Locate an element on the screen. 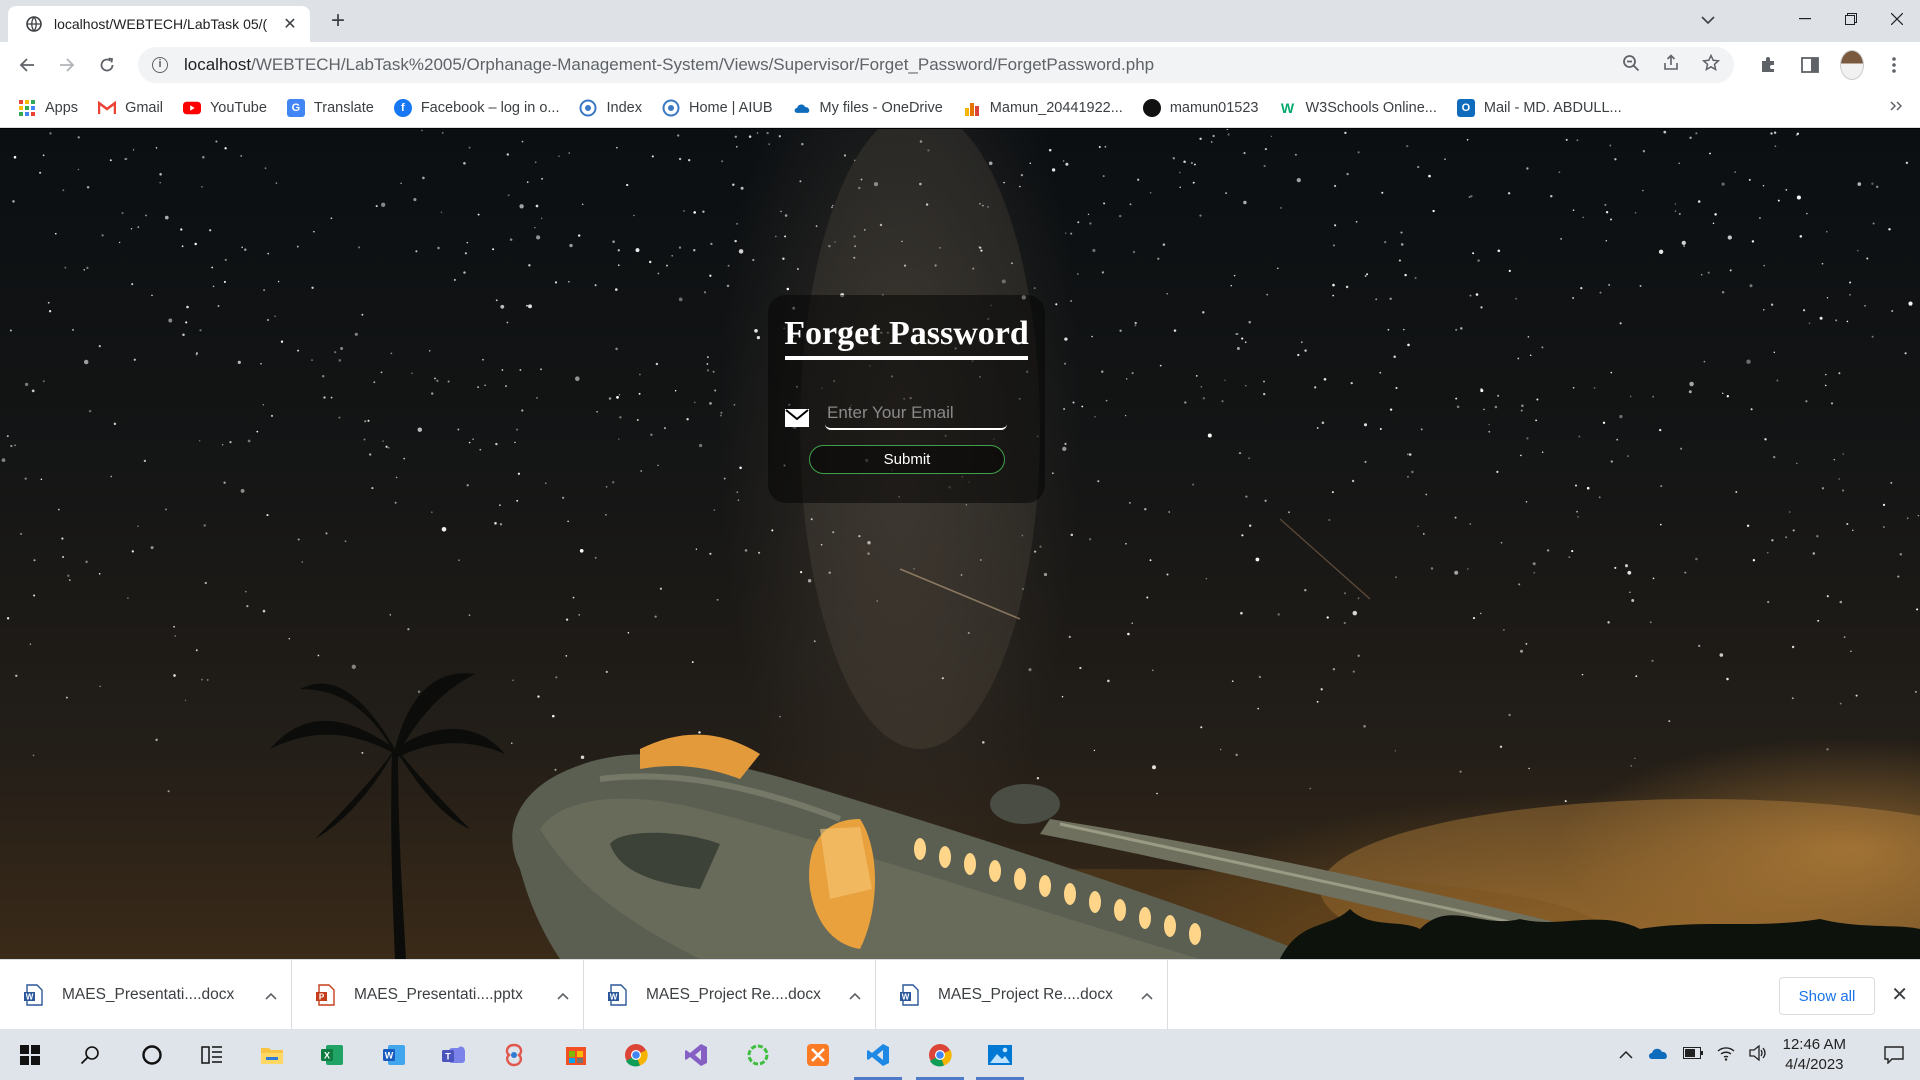 The width and height of the screenshot is (1920, 1080). bookmark-item: Index is located at coordinates (610, 108).